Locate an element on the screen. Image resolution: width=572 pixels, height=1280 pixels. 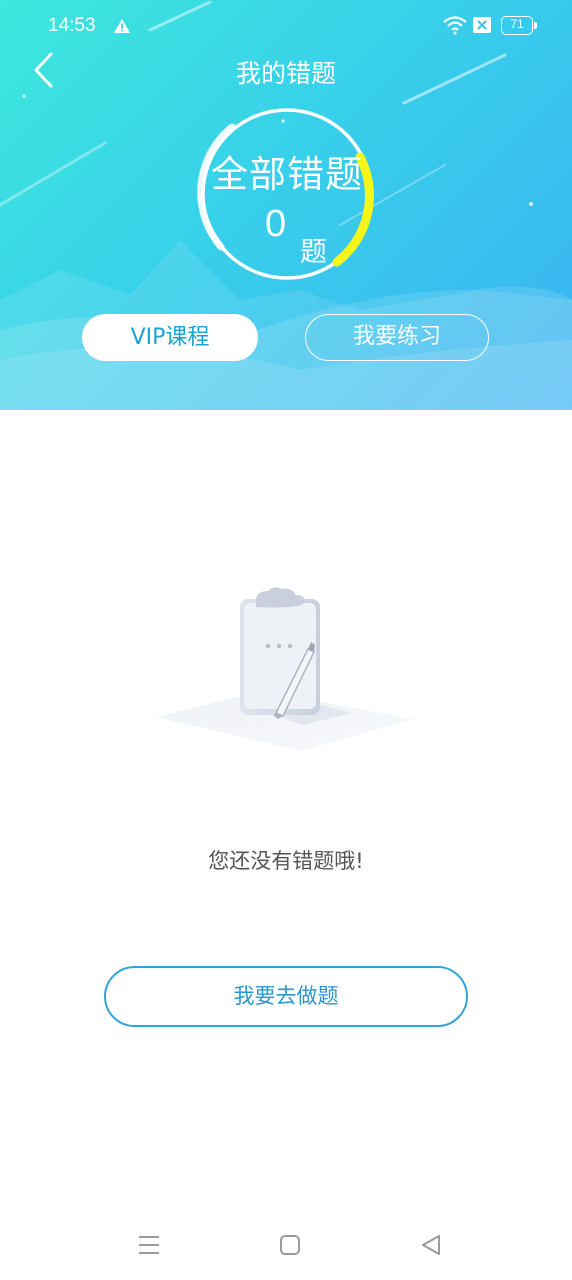
practice-button: 我要练习 is located at coordinates (397, 337).